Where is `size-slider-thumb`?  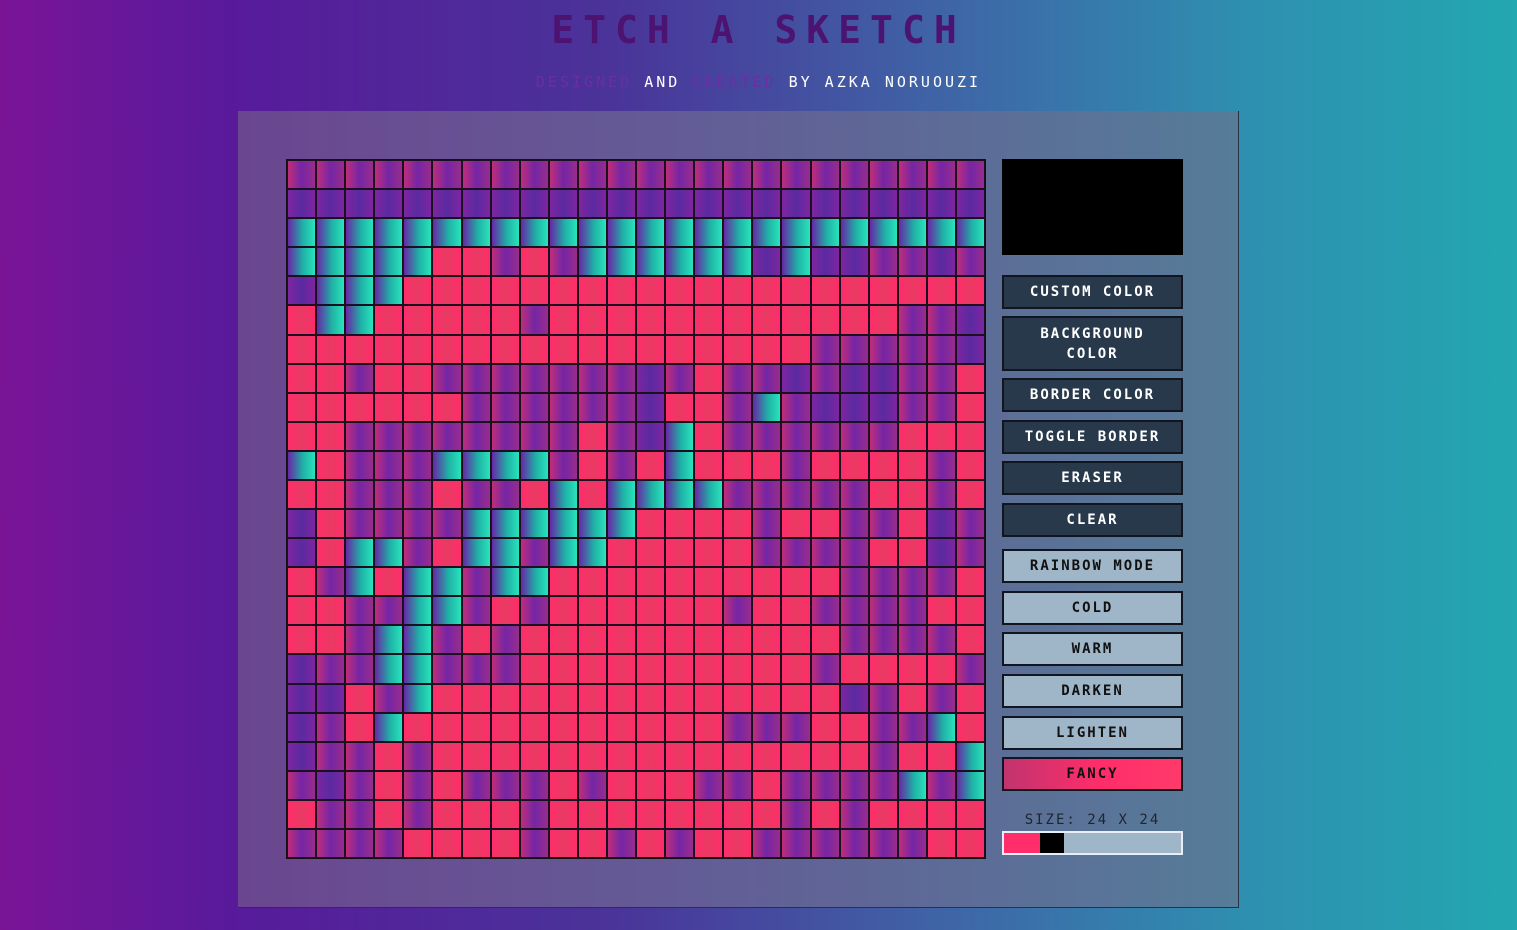 size-slider-thumb is located at coordinates (1052, 843).